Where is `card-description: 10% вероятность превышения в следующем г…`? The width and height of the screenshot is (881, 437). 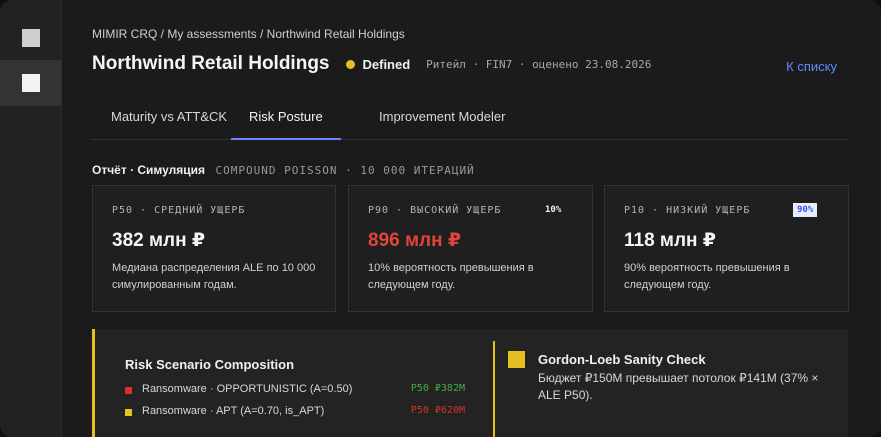 card-description: 10% вероятность превышения в следующем г… is located at coordinates (451, 276).